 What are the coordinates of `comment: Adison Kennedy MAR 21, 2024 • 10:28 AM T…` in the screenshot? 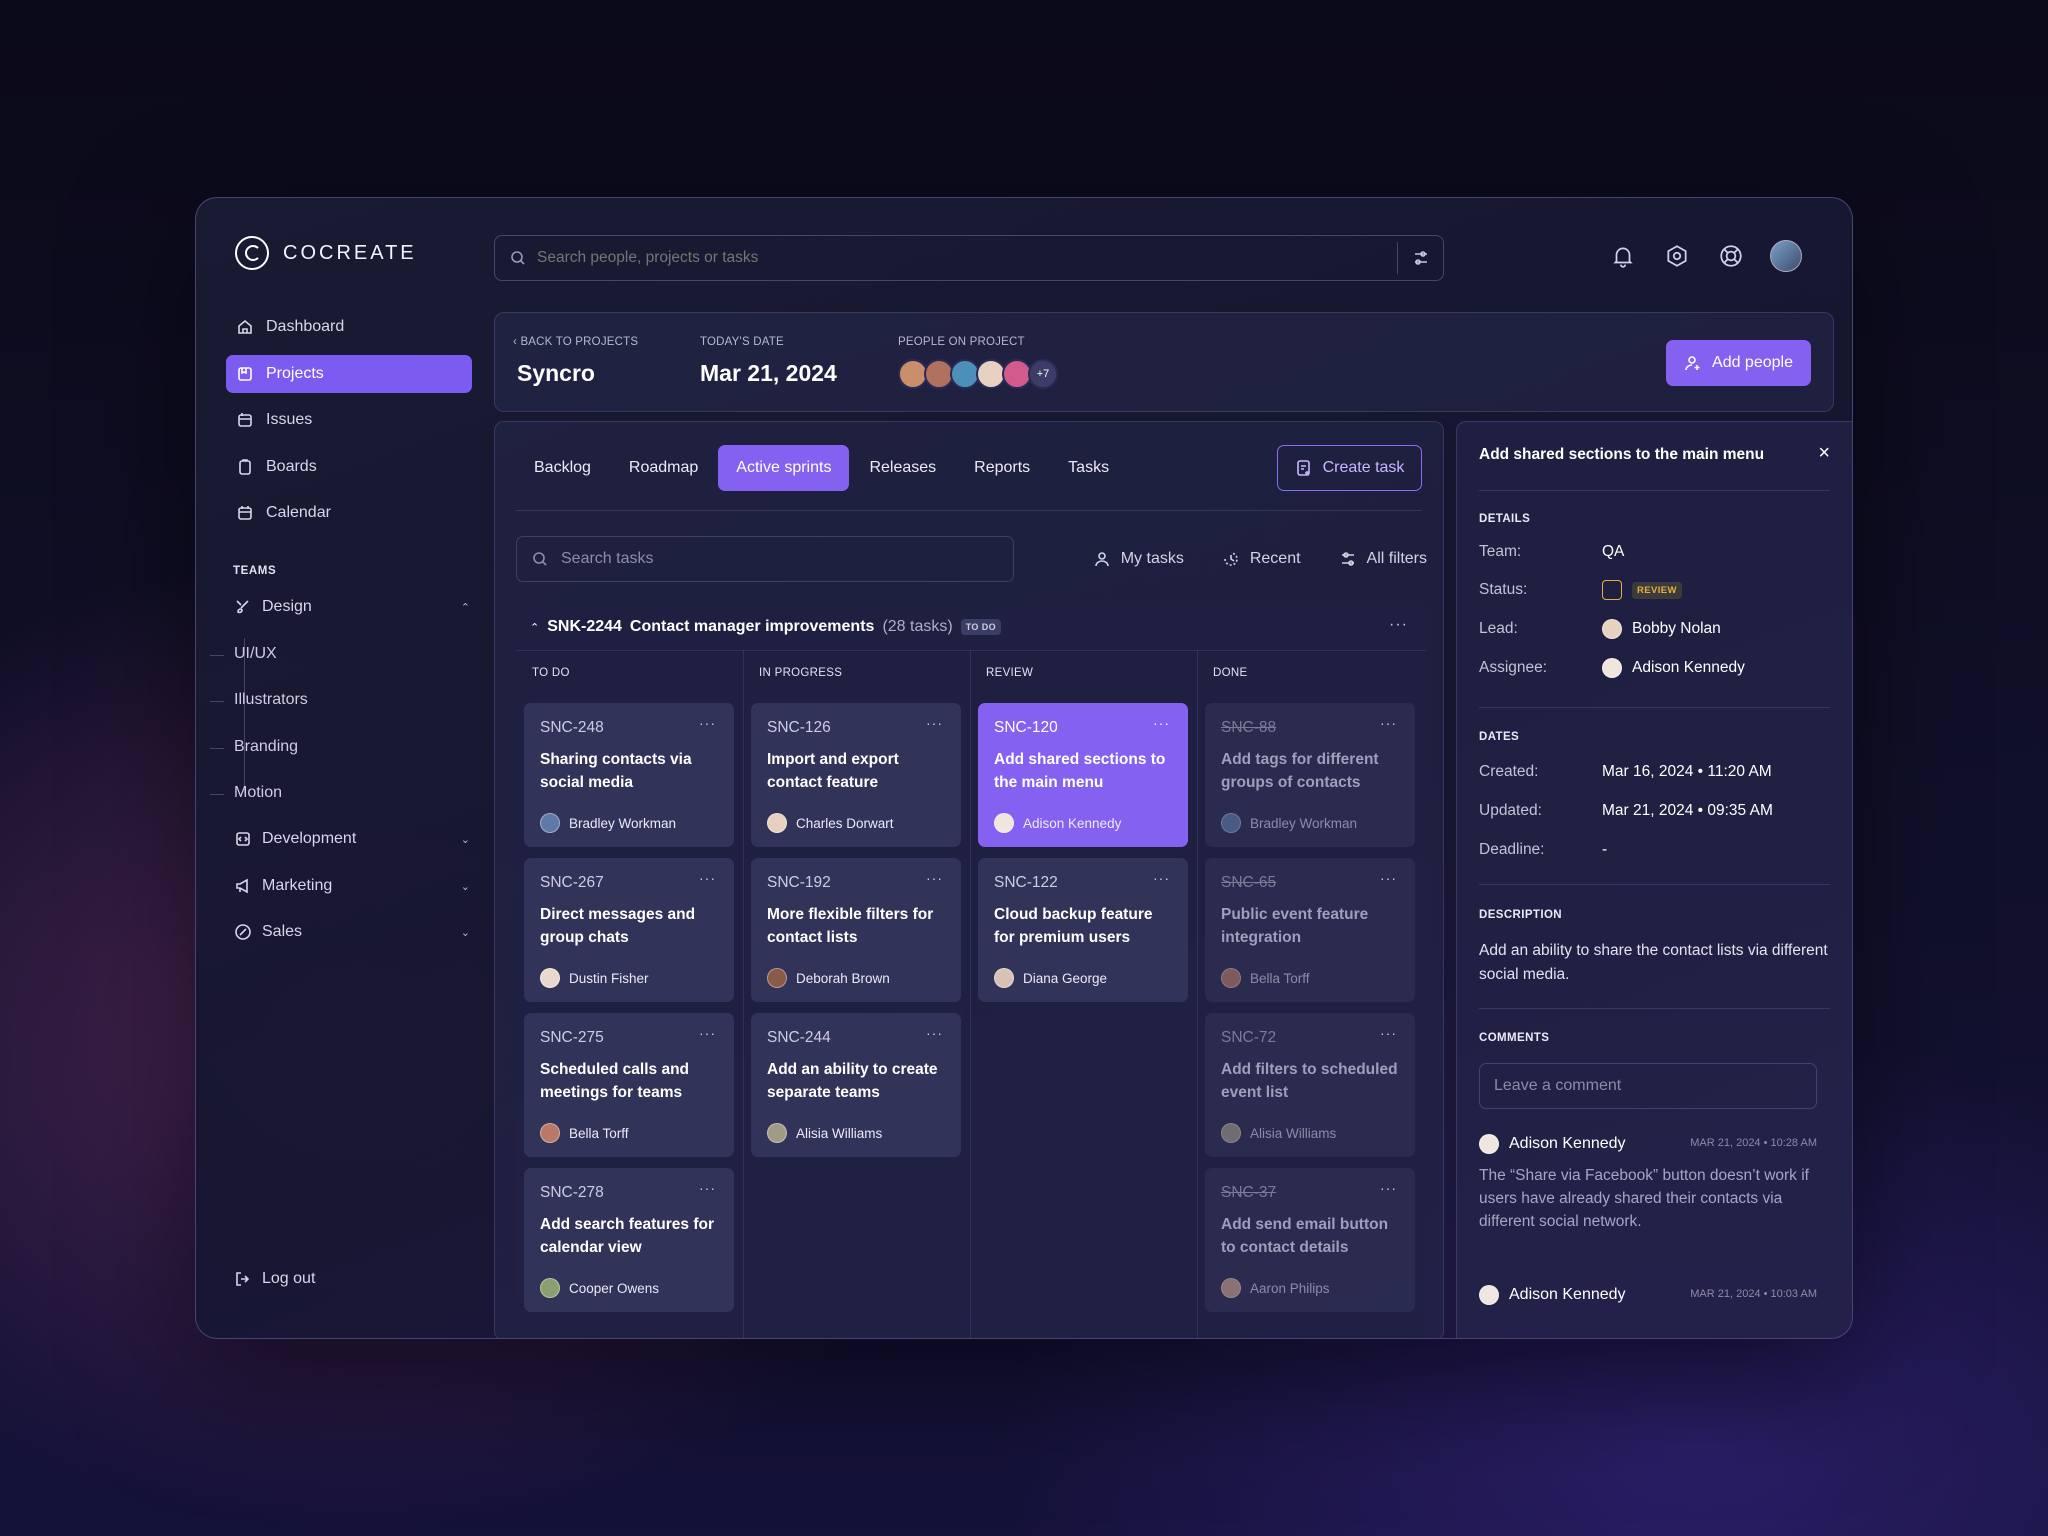 It's located at (1648, 1183).